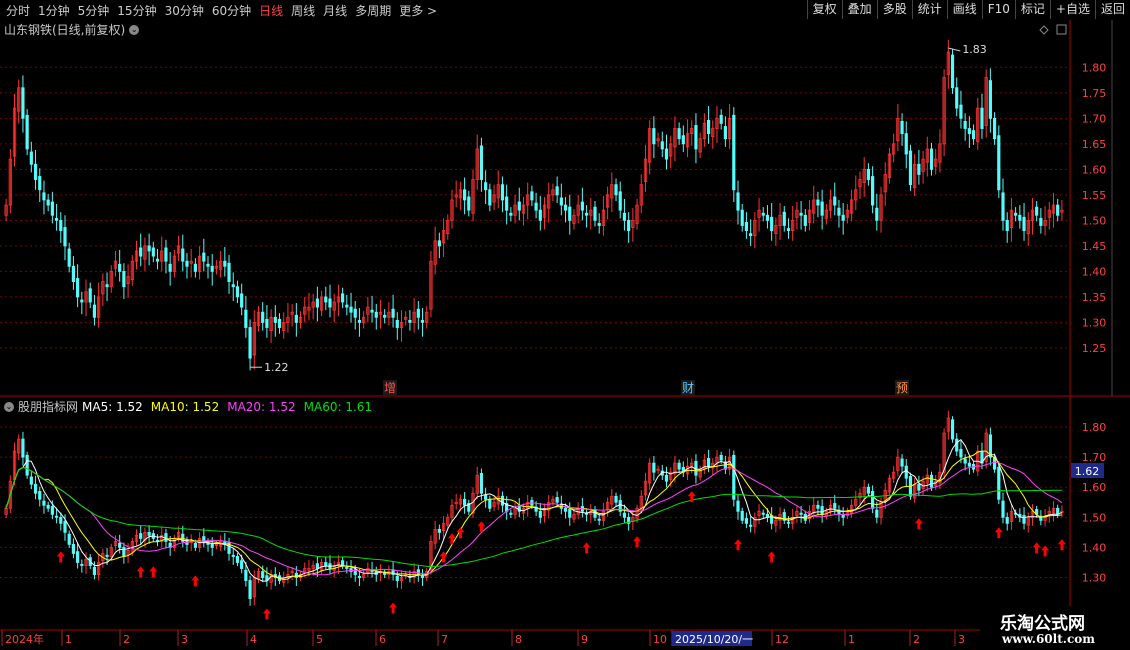  Describe the element at coordinates (1072, 9) in the screenshot. I see `toolbar-button-7: +自选` at that location.